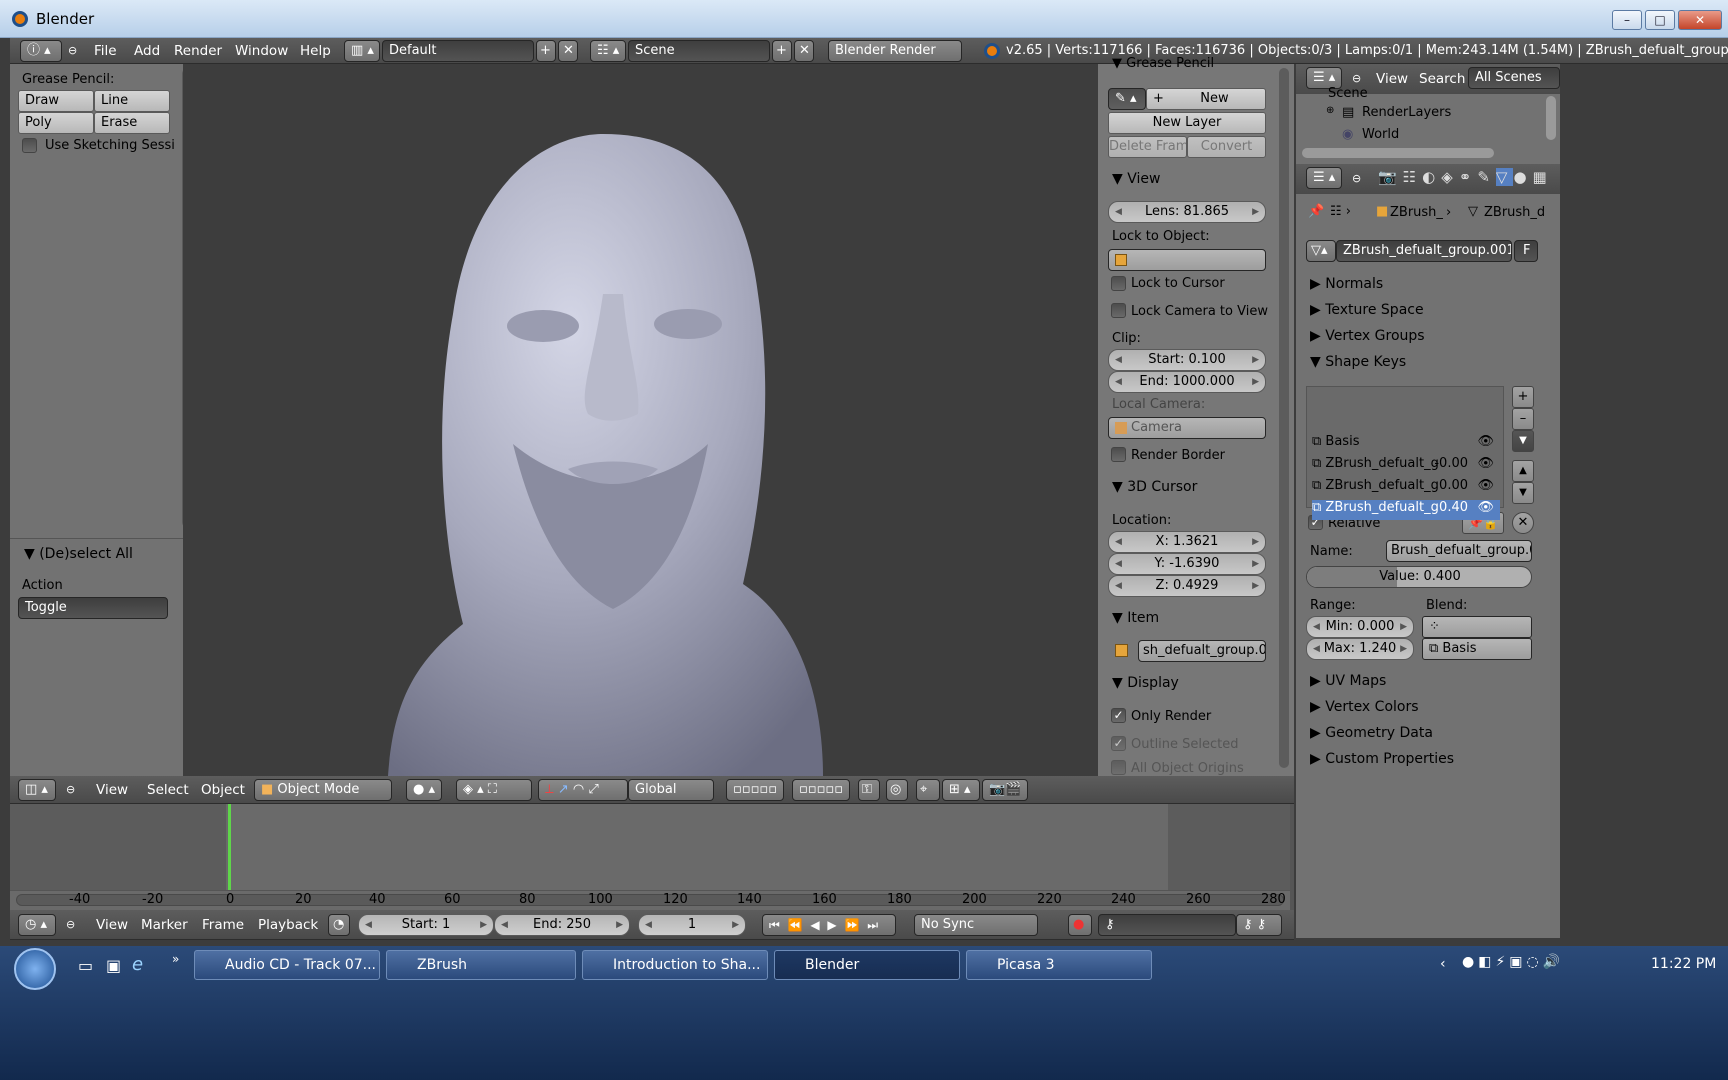 The image size is (1728, 1080). I want to click on task-picasa: Picasa 3, so click(1059, 965).